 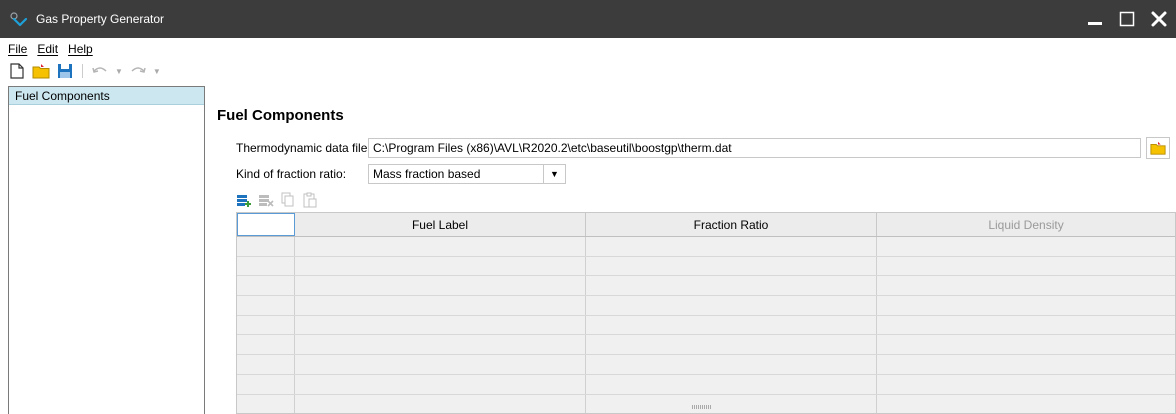 I want to click on menu-edit: Edit, so click(x=47, y=49).